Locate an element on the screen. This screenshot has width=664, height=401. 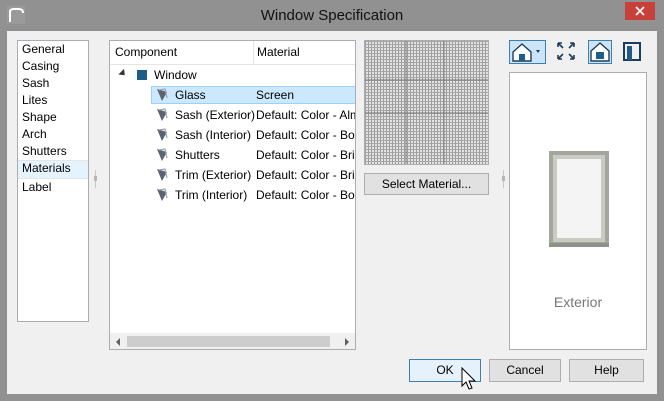
material-preview-swatch is located at coordinates (426, 102).